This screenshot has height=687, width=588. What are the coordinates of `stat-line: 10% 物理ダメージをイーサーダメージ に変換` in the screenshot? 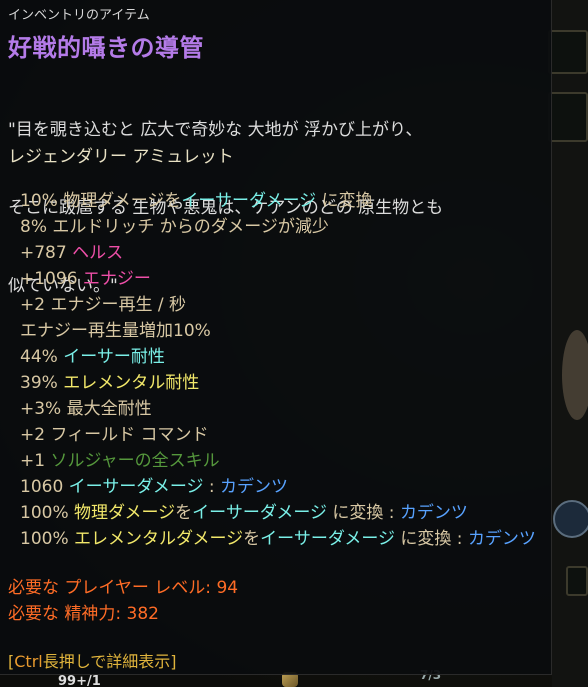 It's located at (196, 201).